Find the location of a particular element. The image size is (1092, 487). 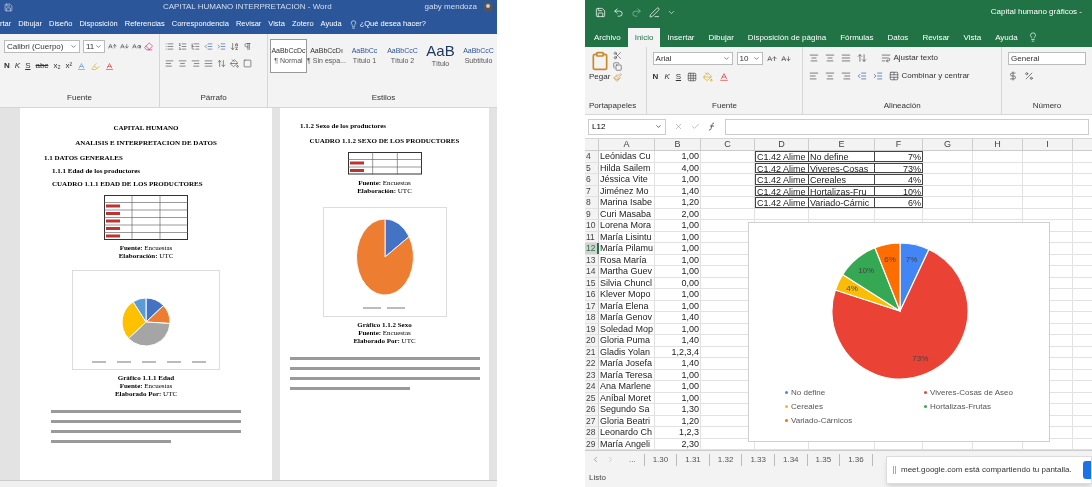

row-header: 8 is located at coordinates (592, 202).